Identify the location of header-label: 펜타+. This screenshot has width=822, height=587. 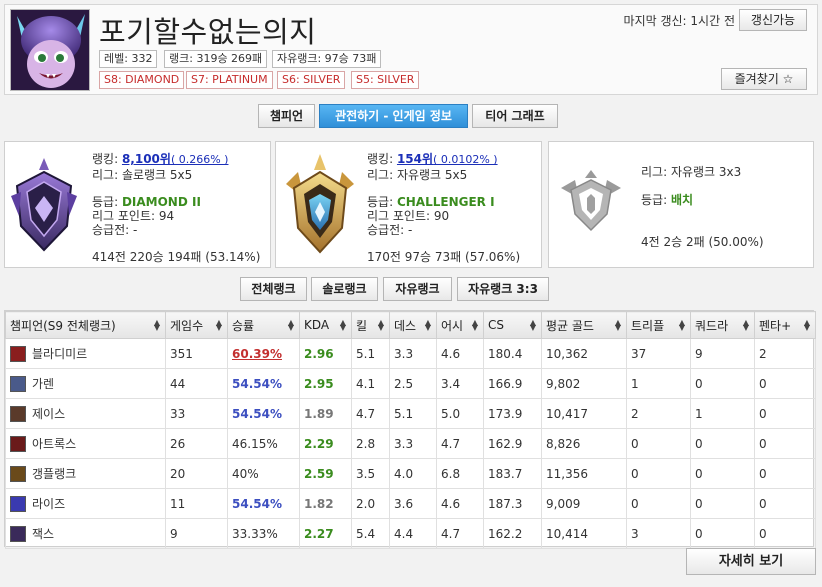
(775, 325).